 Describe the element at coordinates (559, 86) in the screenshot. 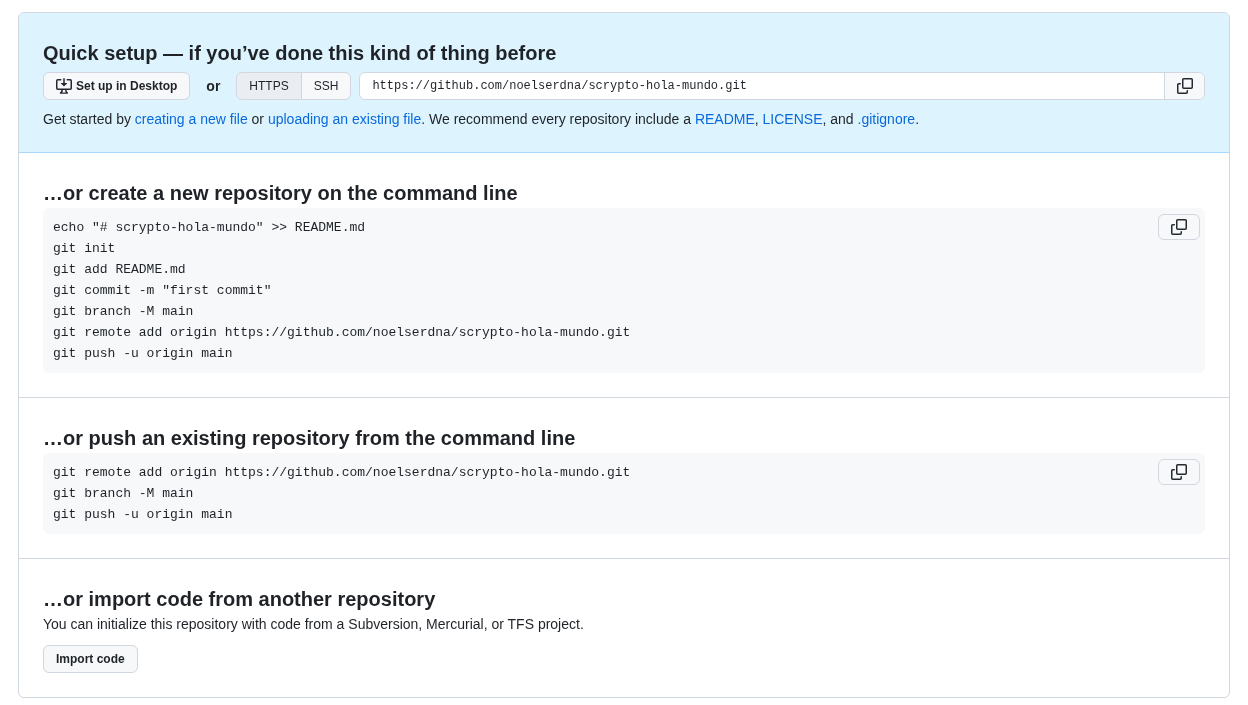

I see `clone-url: https://github.com/noelserdna/scrypto-hola-mundo.git` at that location.